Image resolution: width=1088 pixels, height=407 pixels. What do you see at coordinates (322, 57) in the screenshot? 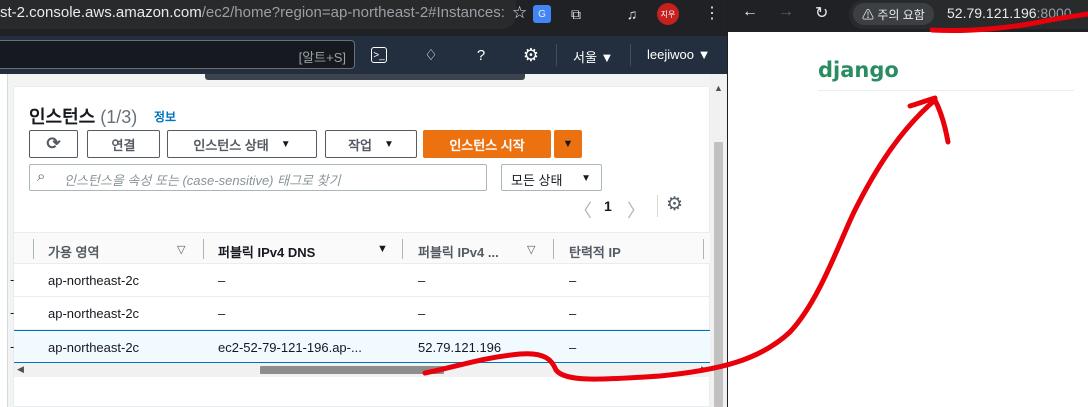
I see `search-shortcut: [알트+S]` at bounding box center [322, 57].